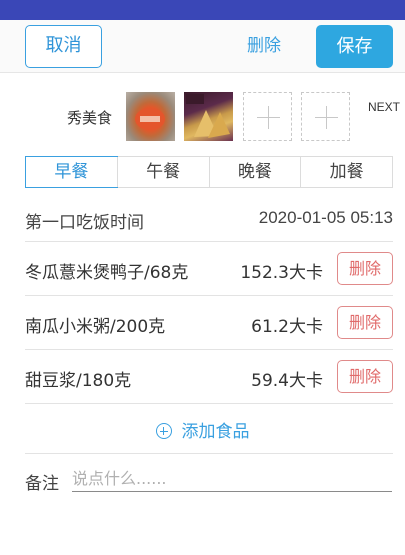 The height and width of the screenshot is (555, 405). What do you see at coordinates (254, 172) in the screenshot?
I see `tab-dinner: 晚餐` at bounding box center [254, 172].